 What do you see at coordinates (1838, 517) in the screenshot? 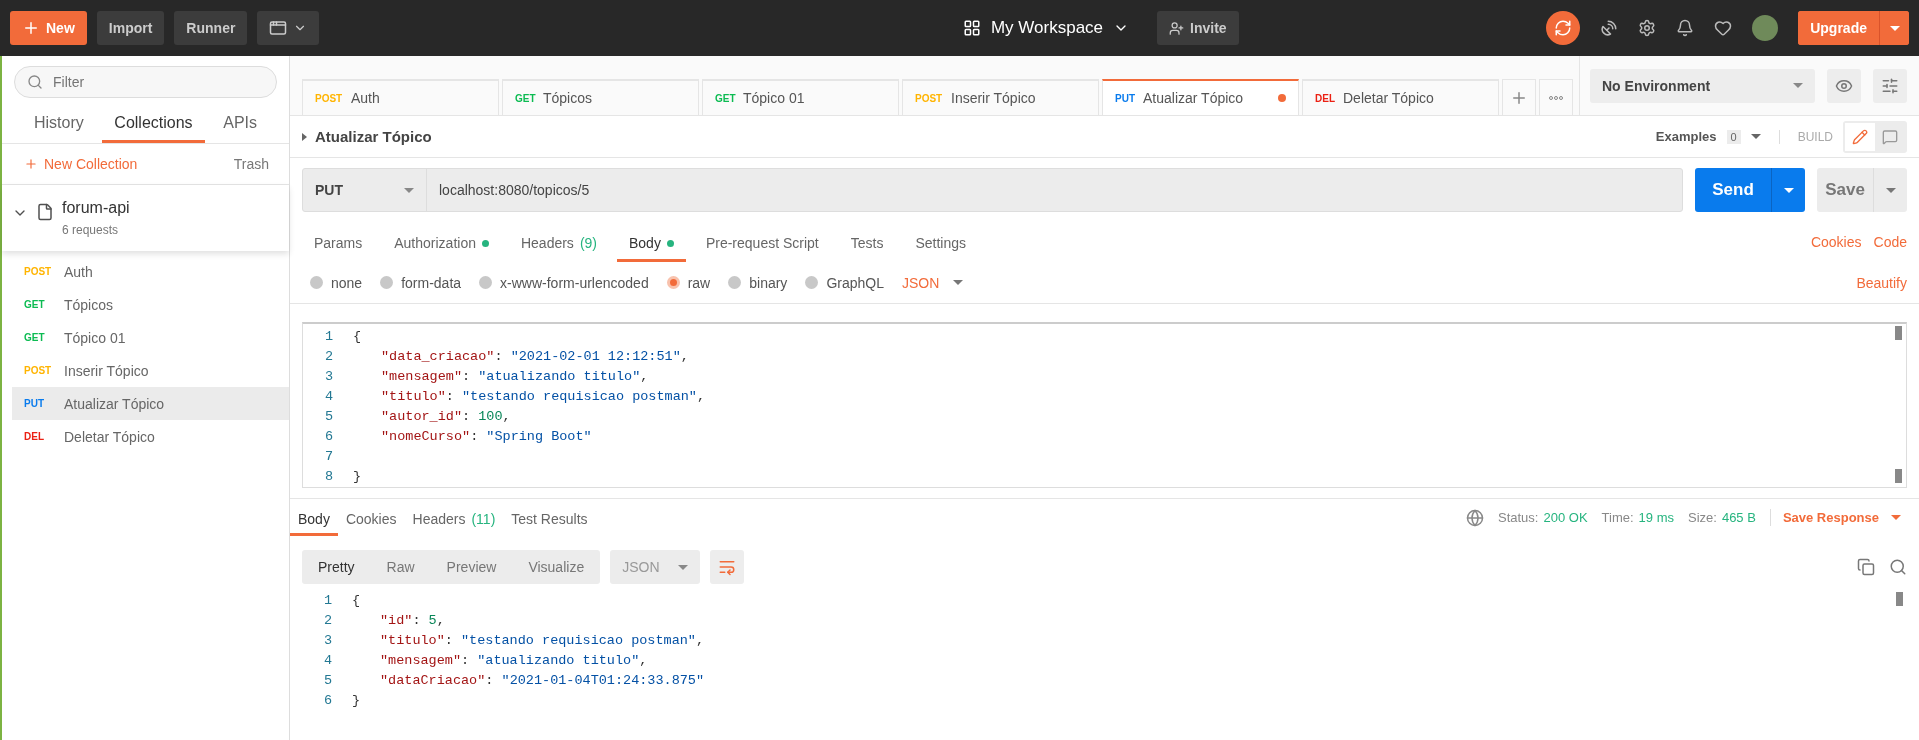
I see `save-response-button: Save Response` at bounding box center [1838, 517].